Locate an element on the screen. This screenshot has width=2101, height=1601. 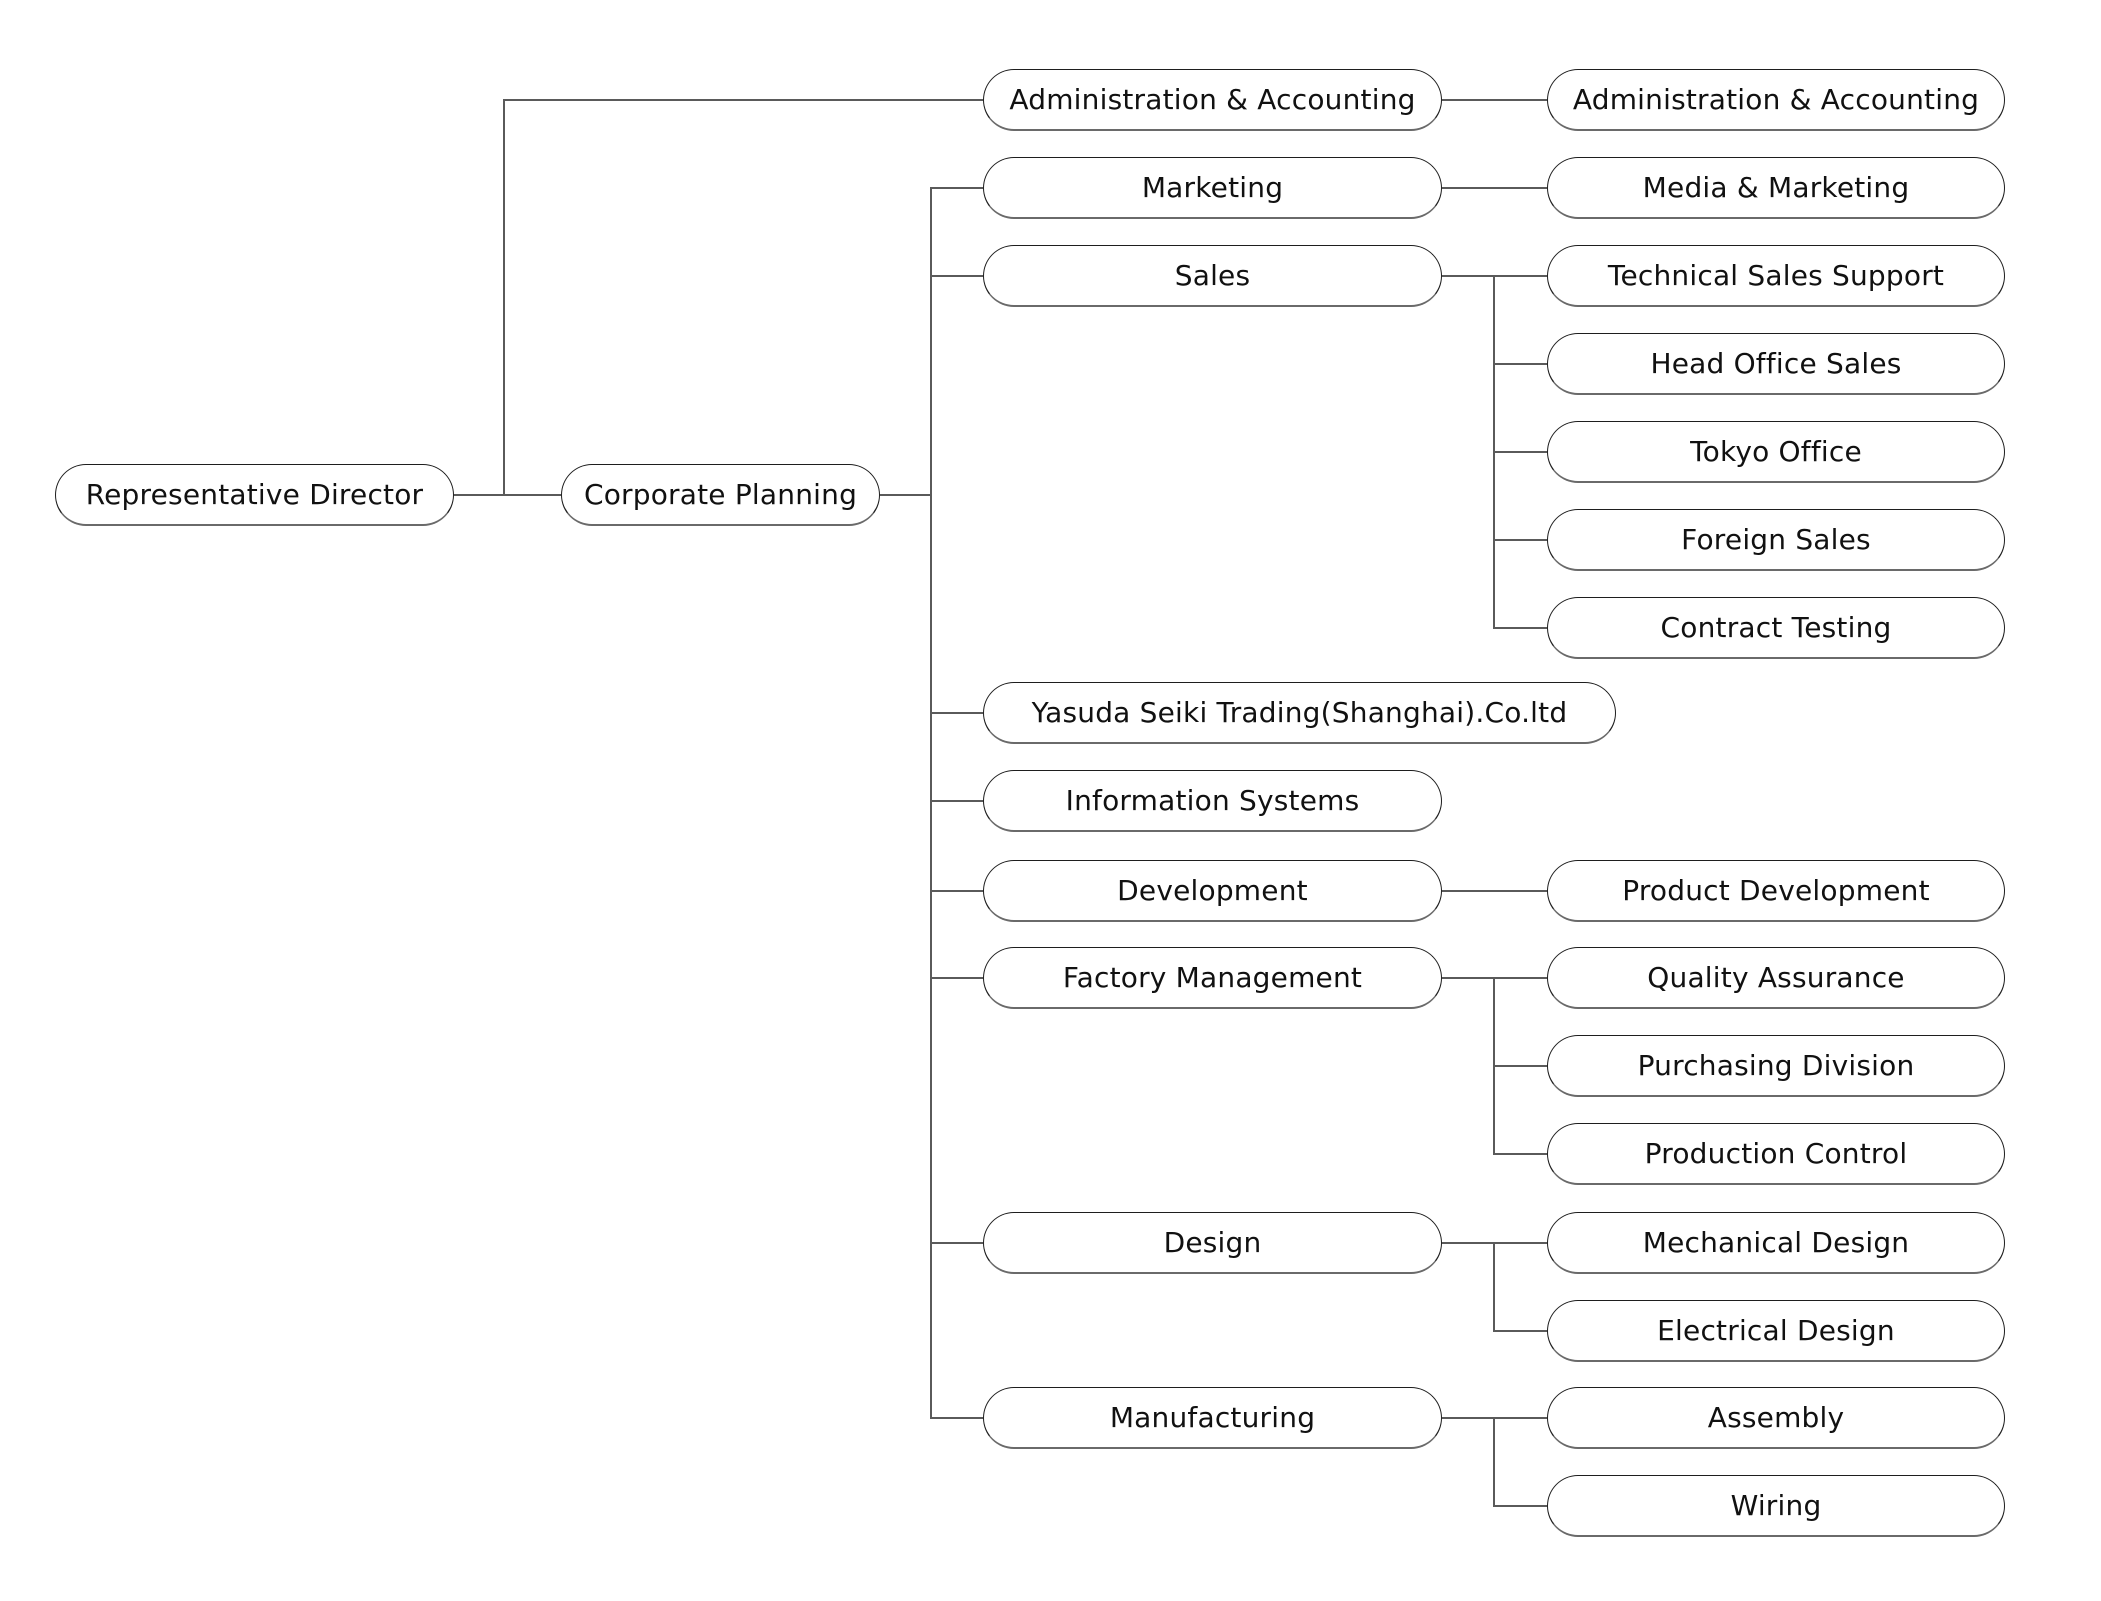
node-development: Development is located at coordinates (1212, 891).